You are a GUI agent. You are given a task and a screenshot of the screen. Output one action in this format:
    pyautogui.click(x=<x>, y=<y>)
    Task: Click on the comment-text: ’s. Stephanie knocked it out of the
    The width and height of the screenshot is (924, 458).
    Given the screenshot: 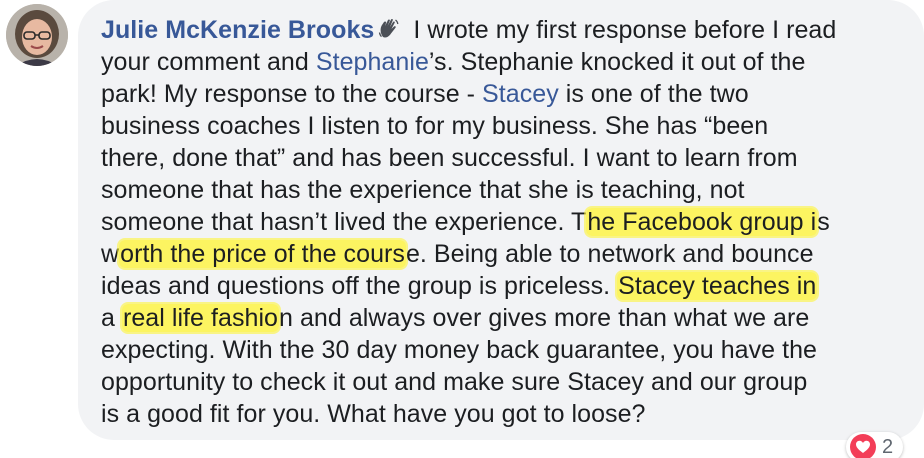 What is the action you would take?
    pyautogui.click(x=617, y=62)
    